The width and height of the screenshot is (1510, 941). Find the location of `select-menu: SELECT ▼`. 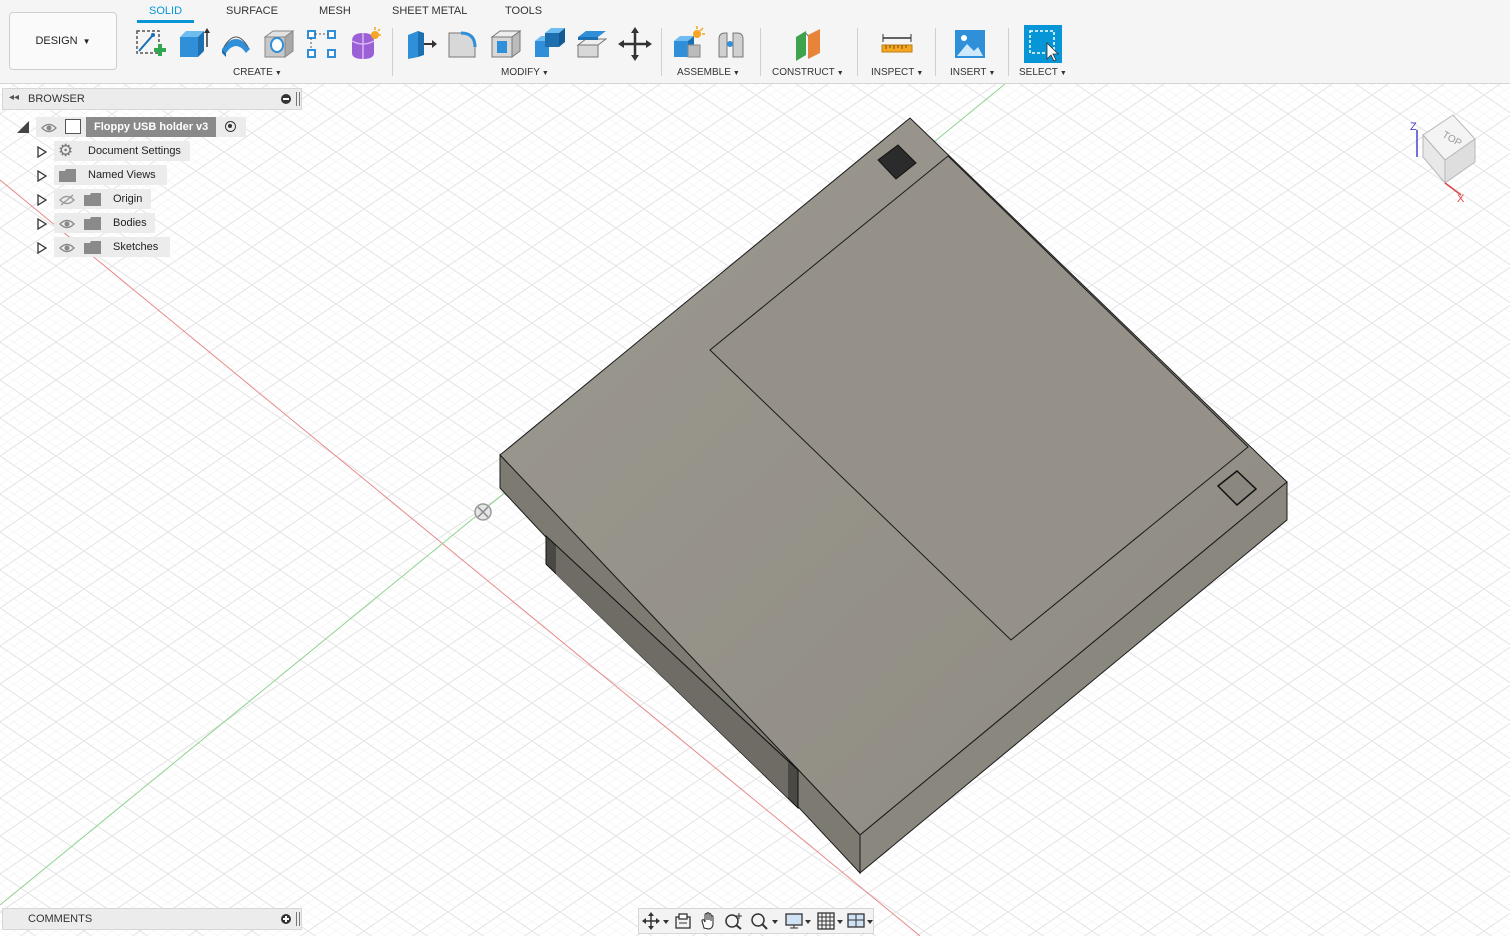

select-menu: SELECT ▼ is located at coordinates (1043, 72).